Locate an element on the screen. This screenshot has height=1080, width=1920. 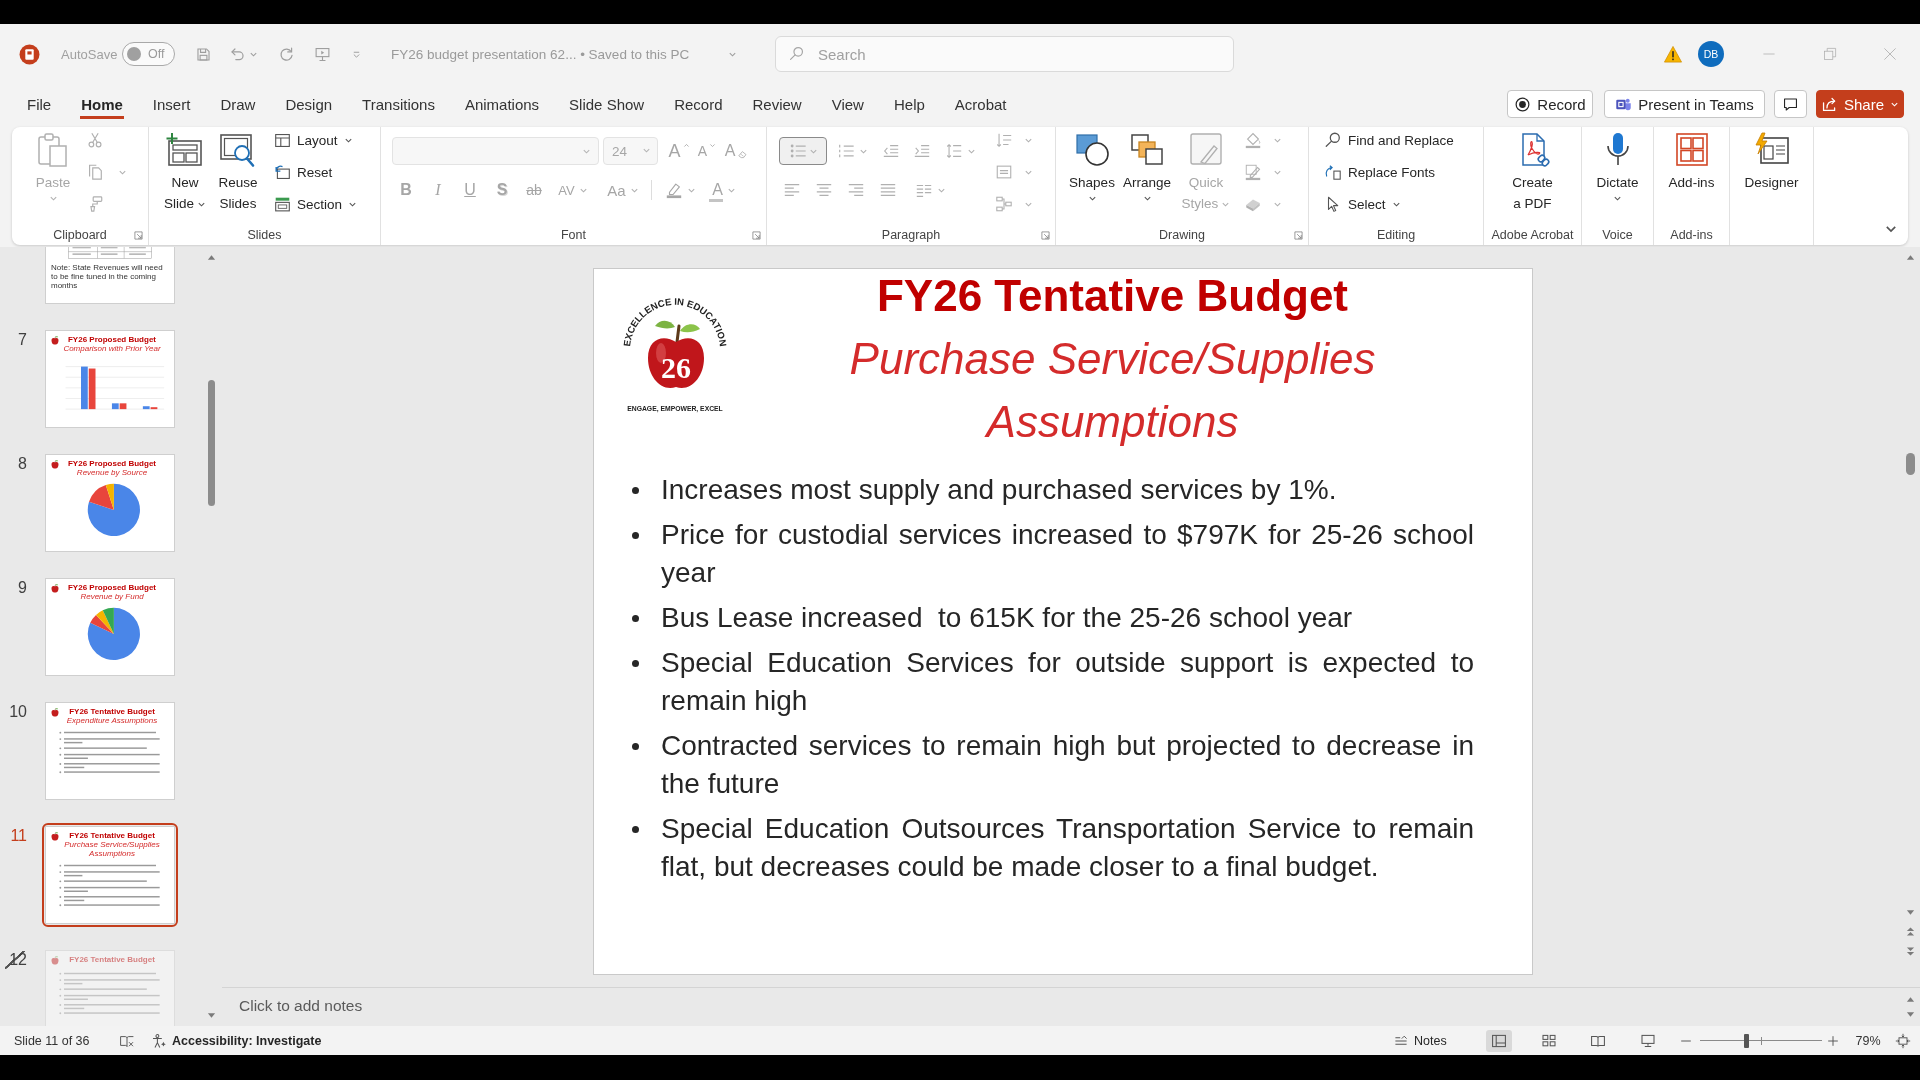
increase-indent-icon is located at coordinates (922, 151).